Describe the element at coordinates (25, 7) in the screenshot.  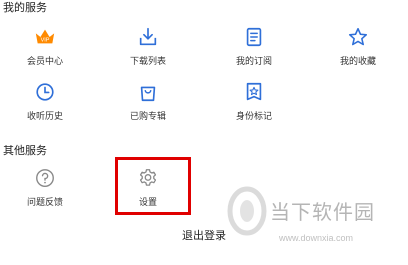
I see `my-services-title: 我的服务` at that location.